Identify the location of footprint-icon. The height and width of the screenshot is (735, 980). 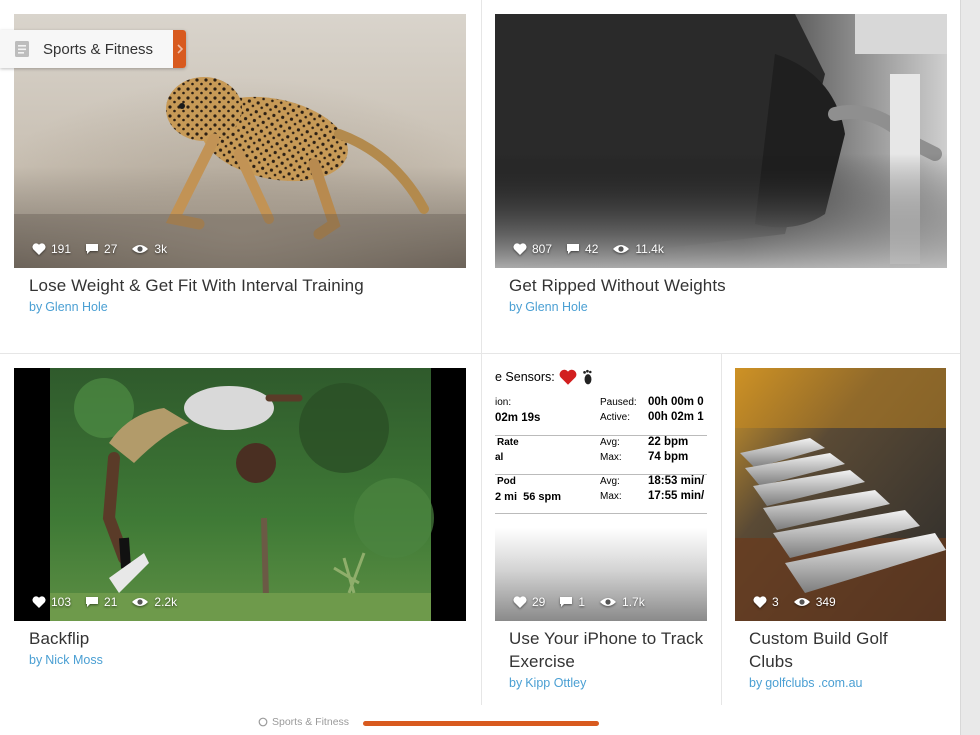
(587, 377).